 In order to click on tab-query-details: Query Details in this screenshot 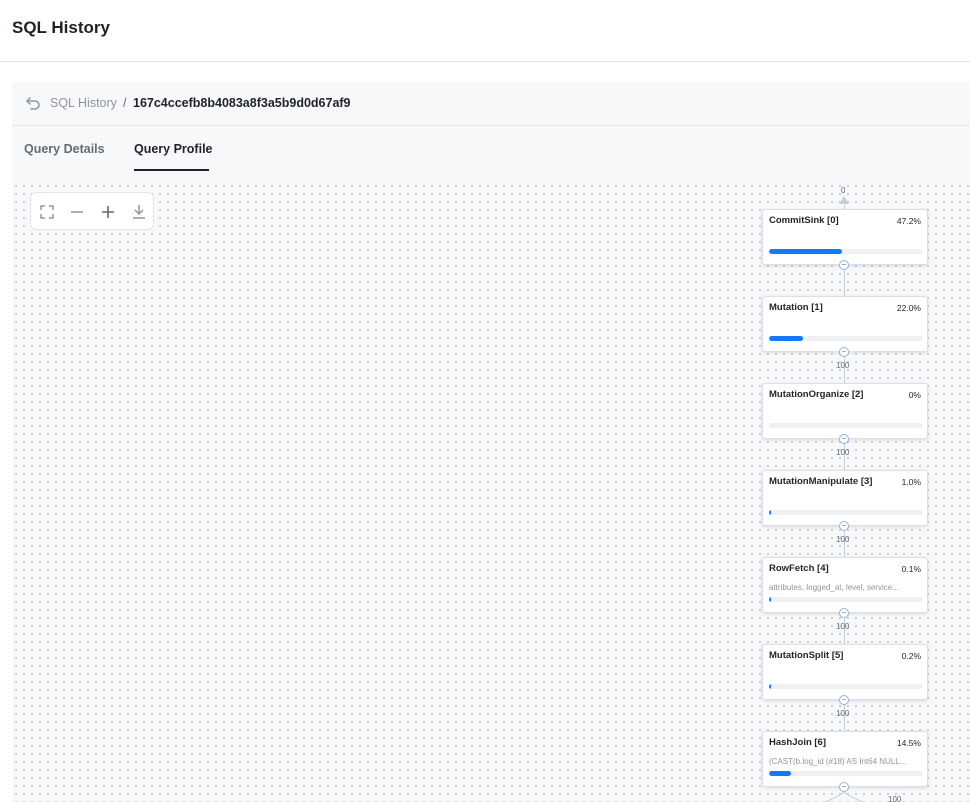, I will do `click(64, 149)`.